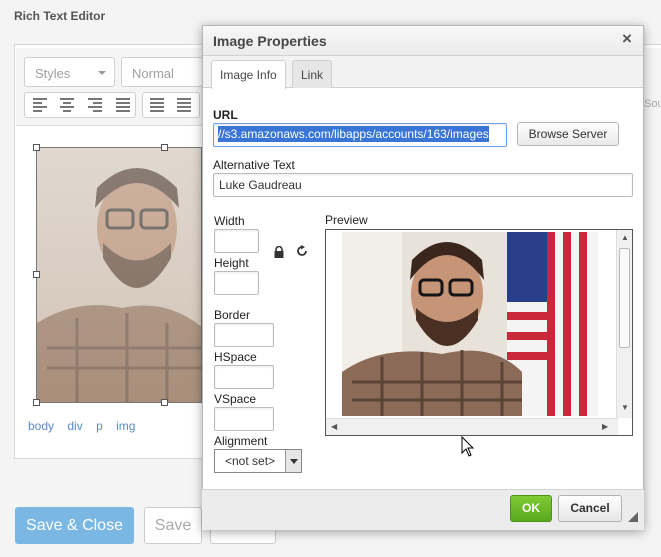  I want to click on styles-combo-label: Styles, so click(53, 73).